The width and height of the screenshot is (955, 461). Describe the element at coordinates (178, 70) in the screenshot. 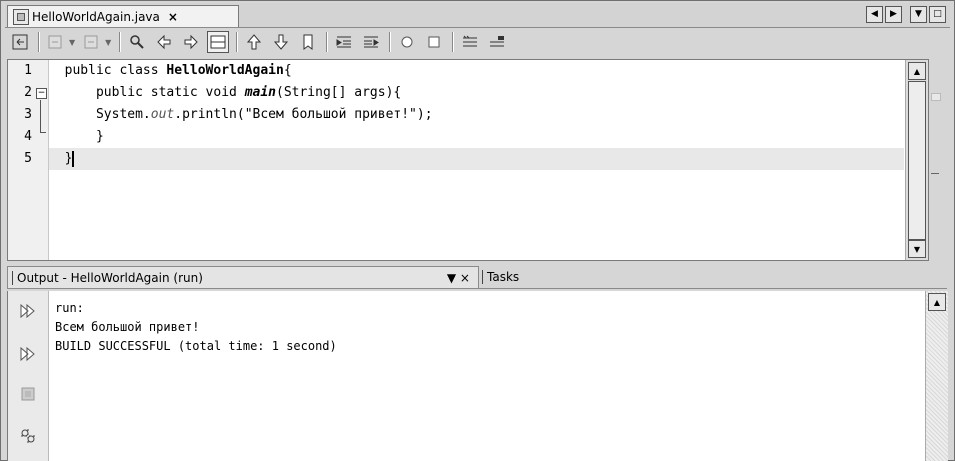

I see `code-line: public class HelloWorldAgain{` at that location.